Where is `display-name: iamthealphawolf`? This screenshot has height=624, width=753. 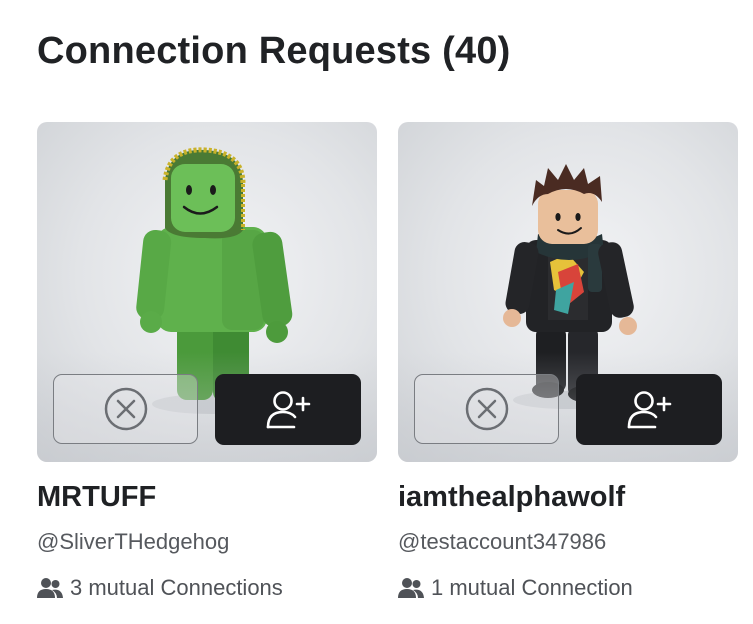 display-name: iamthealphawolf is located at coordinates (511, 497).